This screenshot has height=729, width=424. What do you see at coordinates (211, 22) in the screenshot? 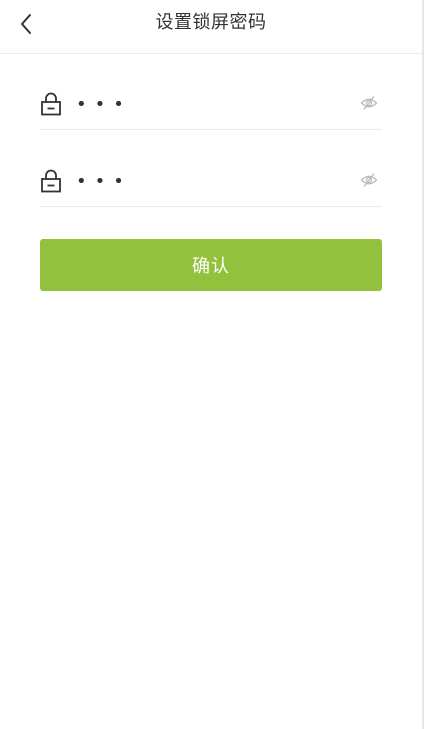
I see `page-title: 设置锁屏密码` at bounding box center [211, 22].